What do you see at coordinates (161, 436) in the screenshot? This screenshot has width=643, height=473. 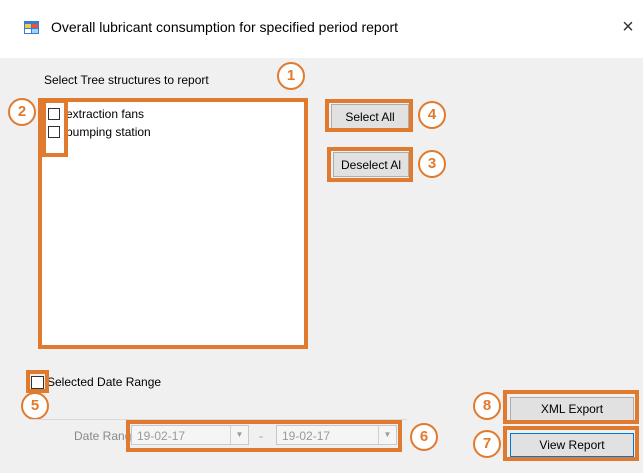 I see `date-from-value: 19-02-17` at bounding box center [161, 436].